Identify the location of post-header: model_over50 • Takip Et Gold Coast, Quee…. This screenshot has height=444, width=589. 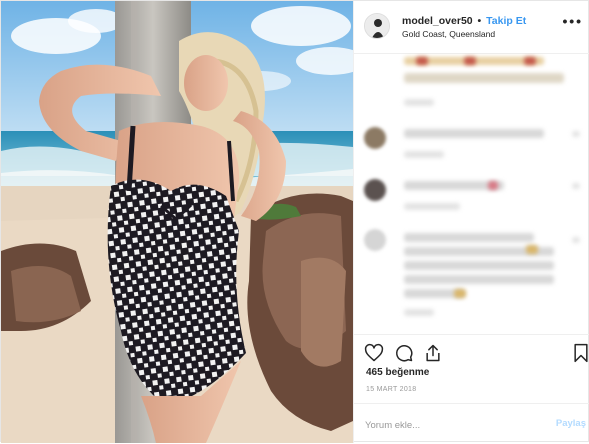
(471, 27).